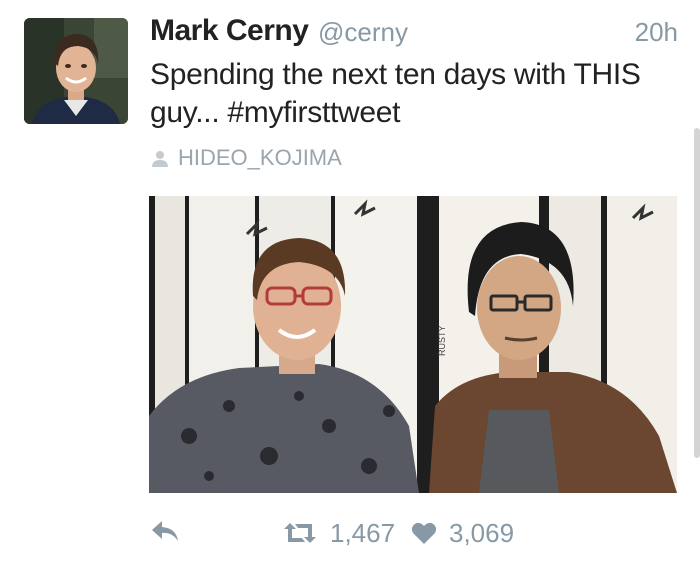 The image size is (700, 564). Describe the element at coordinates (363, 32) in the screenshot. I see `author-handle: @cerny` at that location.